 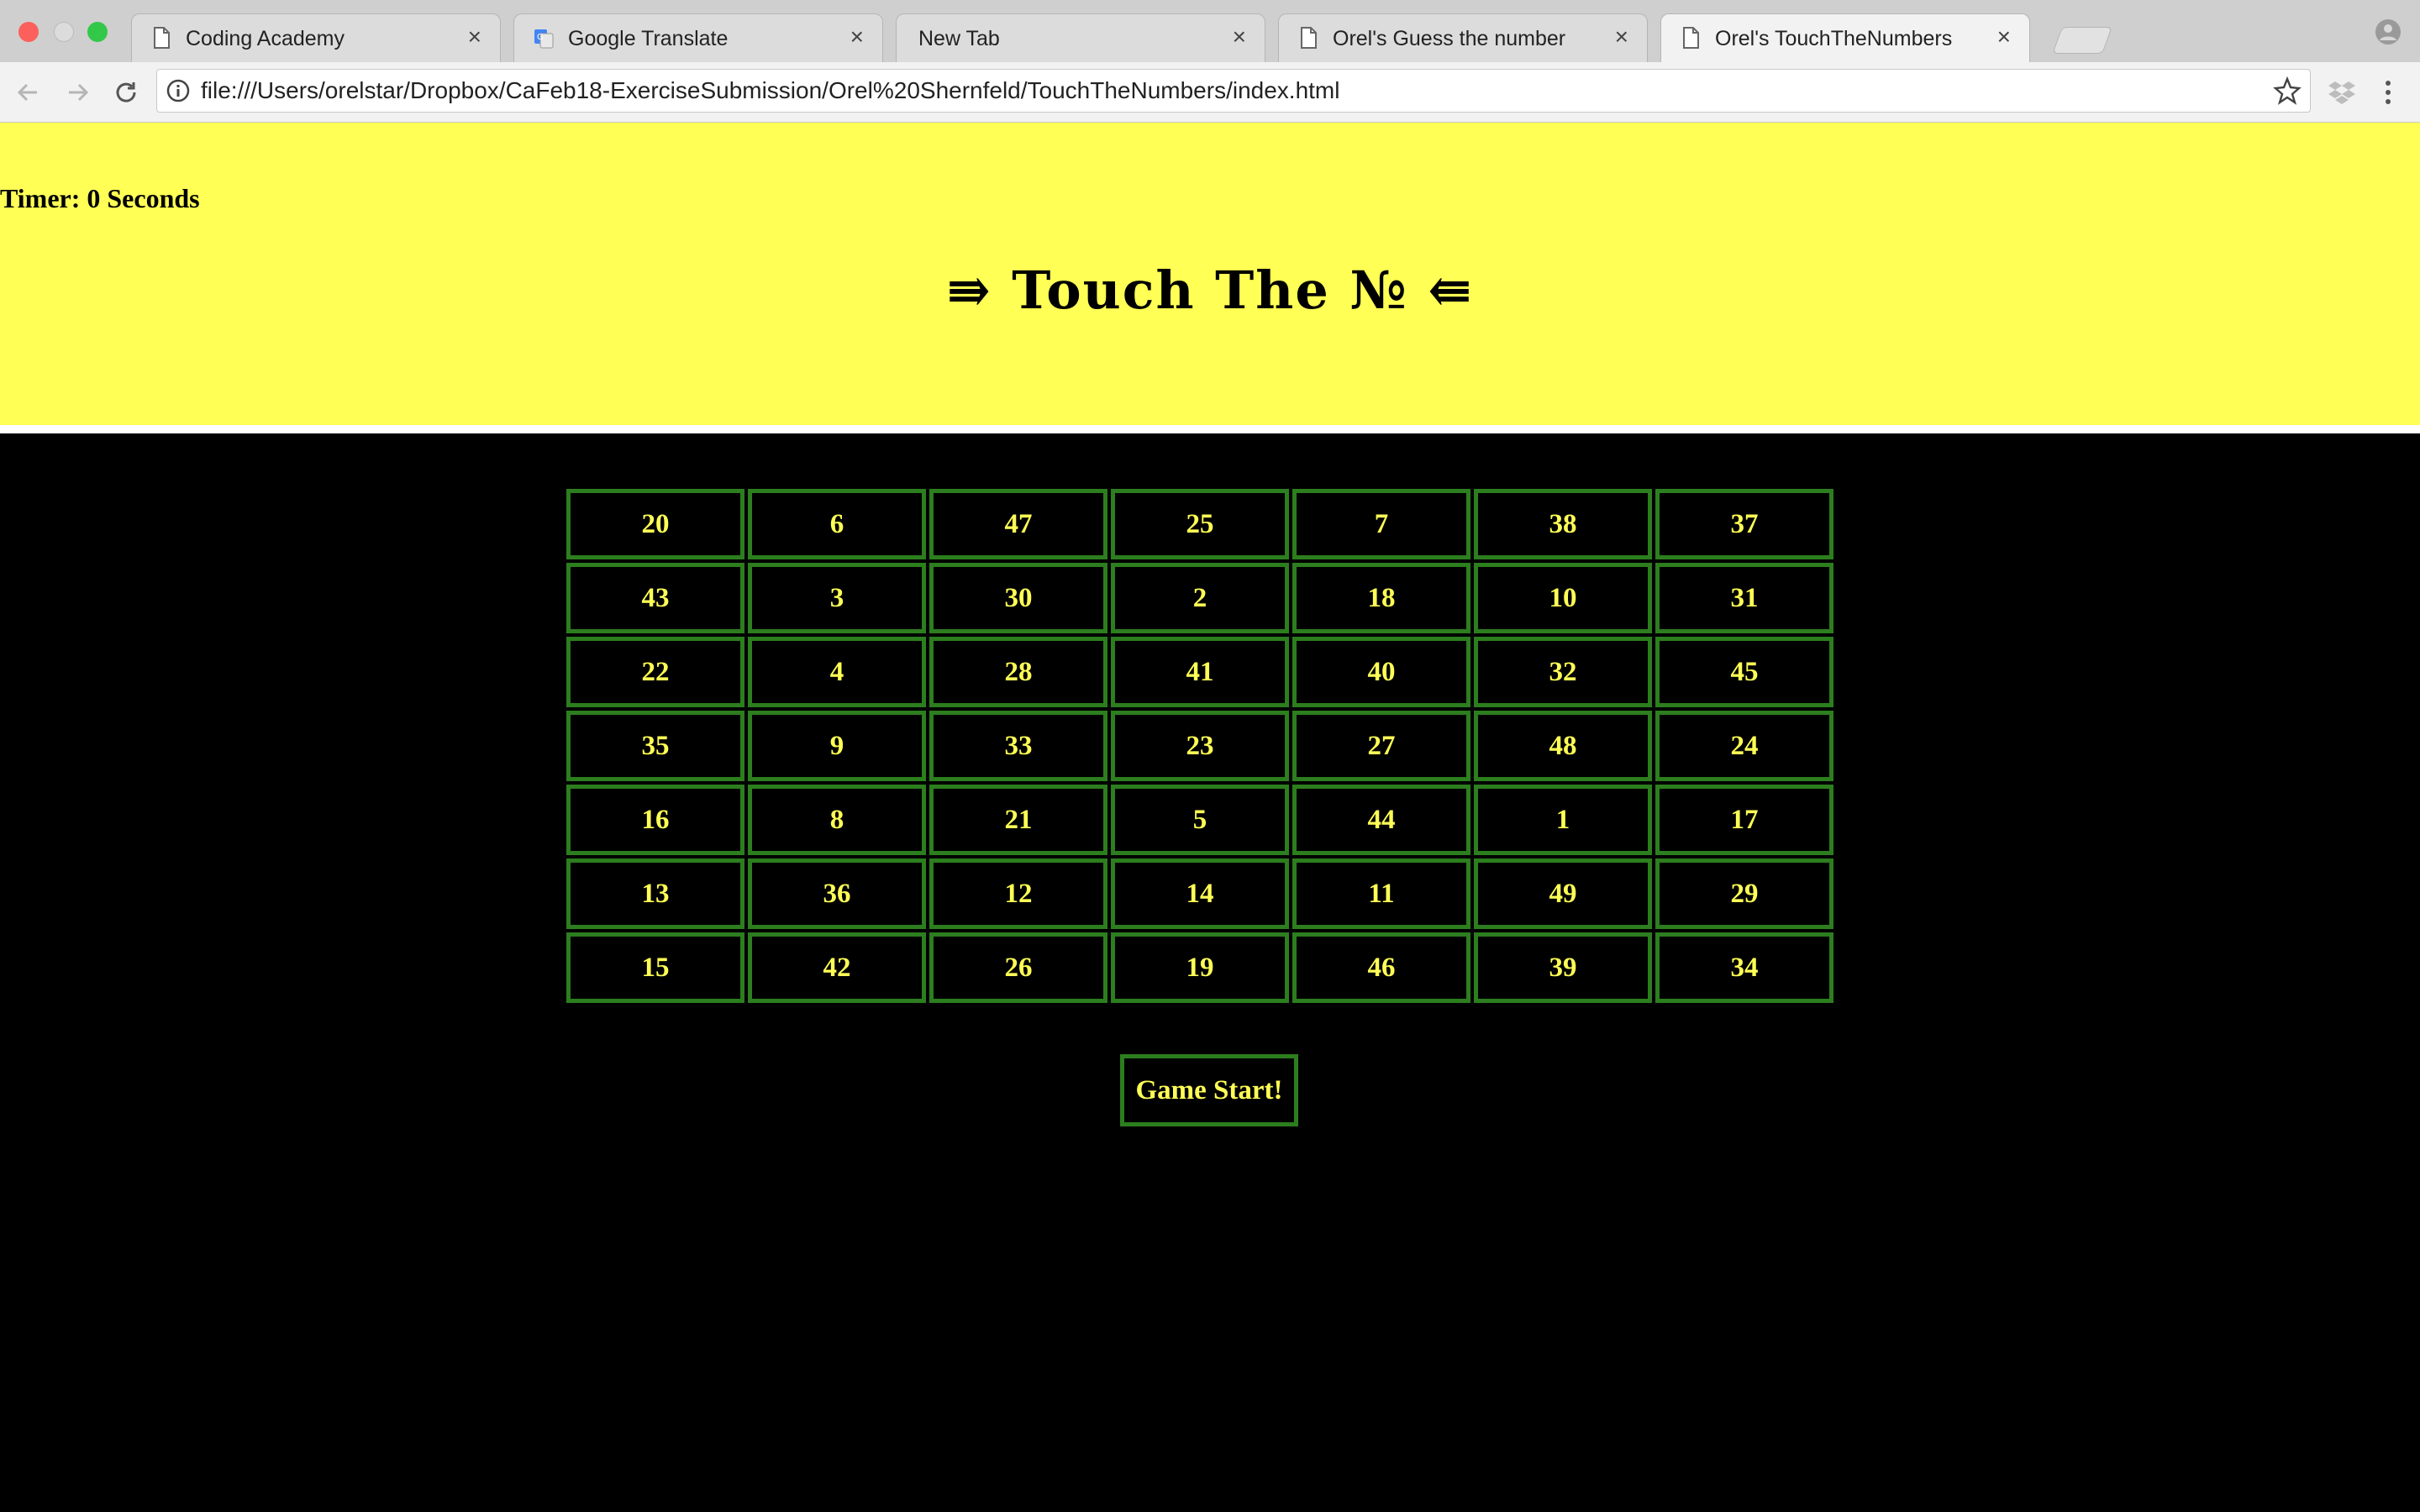 What do you see at coordinates (2388, 92) in the screenshot?
I see `kebab-menu-icon` at bounding box center [2388, 92].